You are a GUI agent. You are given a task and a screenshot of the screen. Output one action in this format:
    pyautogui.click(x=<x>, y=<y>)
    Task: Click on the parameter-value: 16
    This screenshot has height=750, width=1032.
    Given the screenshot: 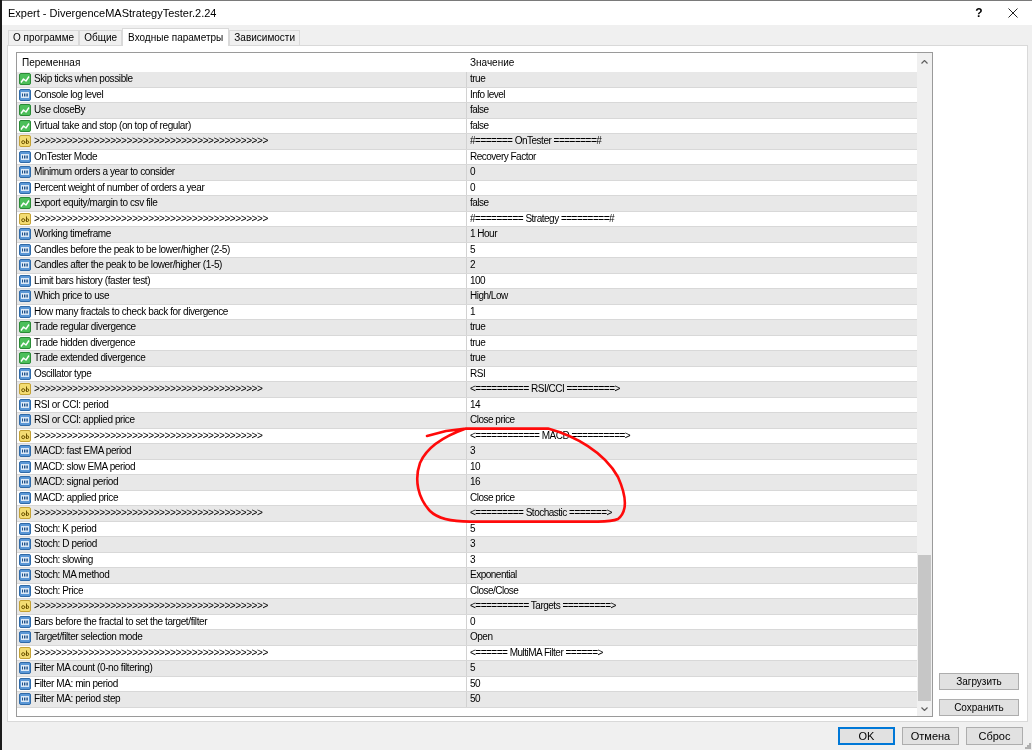 What is the action you would take?
    pyautogui.click(x=475, y=482)
    